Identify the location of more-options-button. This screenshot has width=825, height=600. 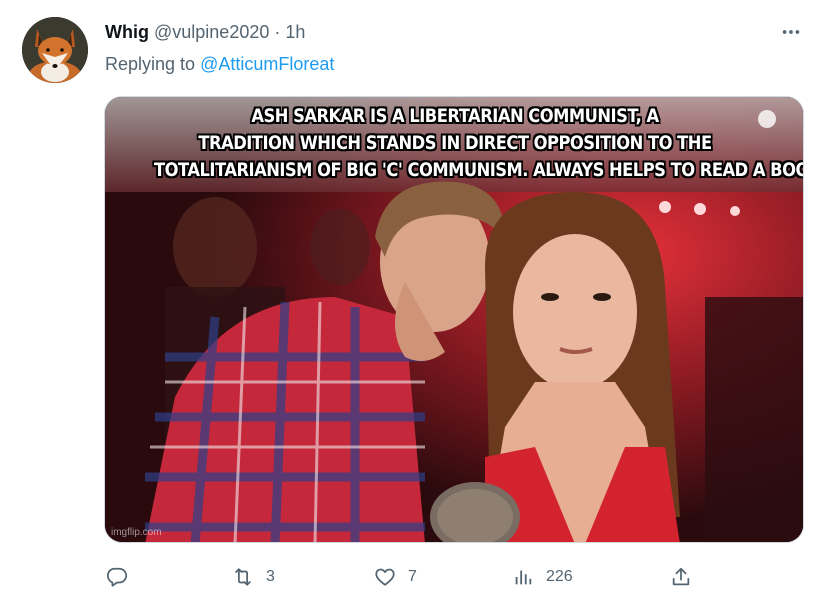
(791, 32).